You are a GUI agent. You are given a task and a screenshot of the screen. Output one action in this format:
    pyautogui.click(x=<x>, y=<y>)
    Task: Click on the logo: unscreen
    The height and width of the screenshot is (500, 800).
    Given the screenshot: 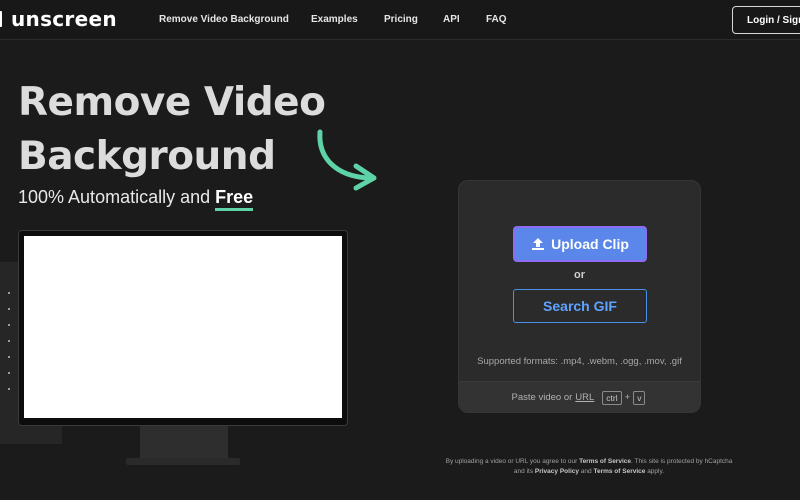 What is the action you would take?
    pyautogui.click(x=58, y=19)
    